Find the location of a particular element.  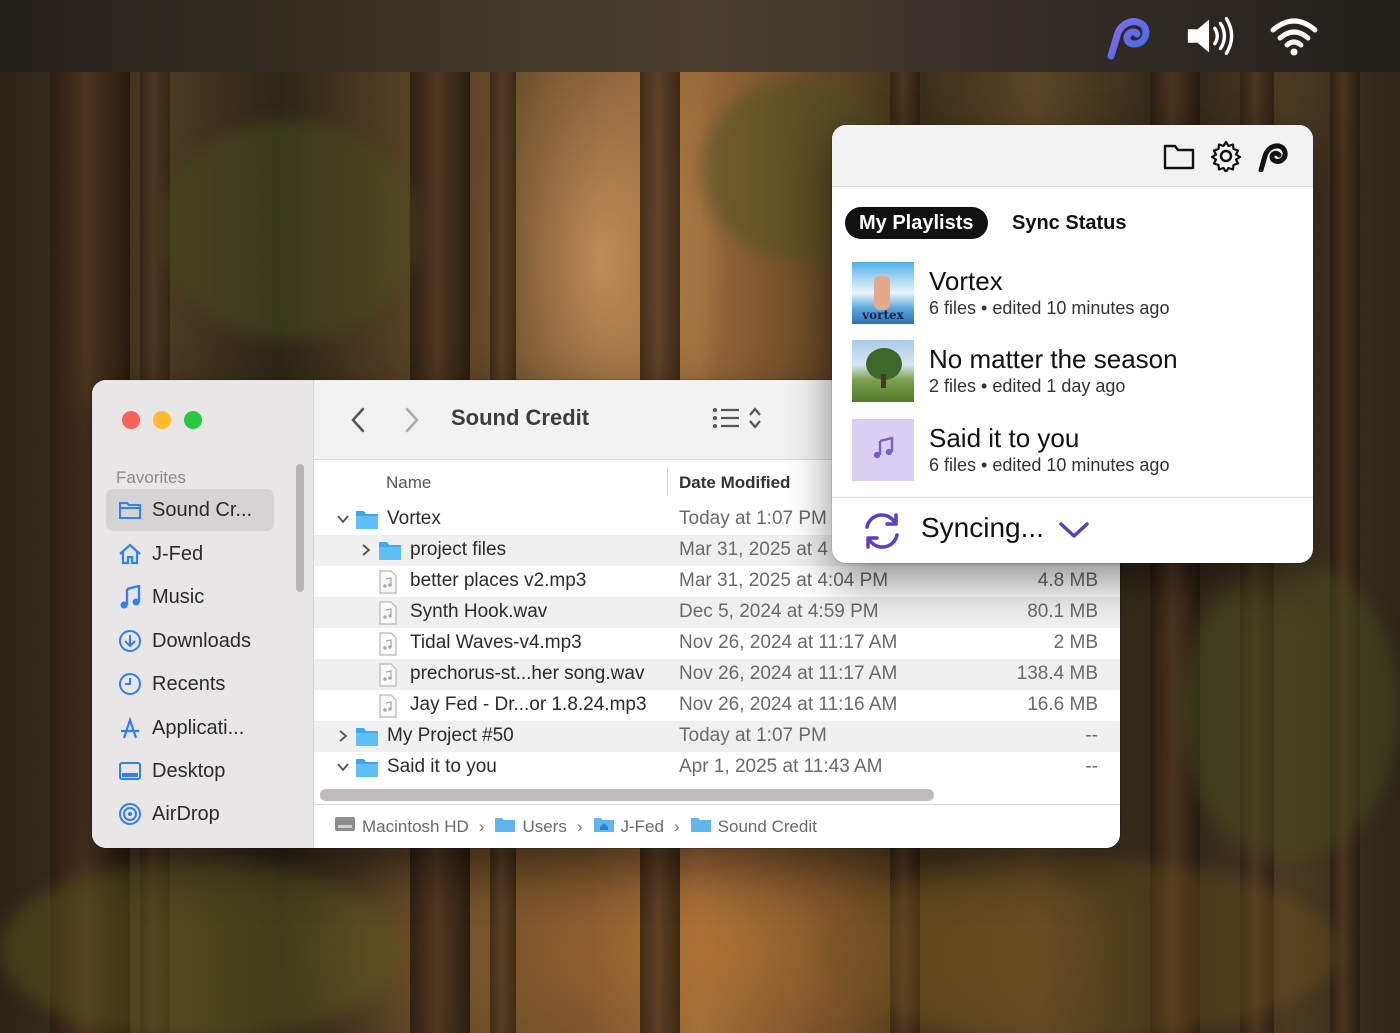

path-item-sound-credit: Sound Credit is located at coordinates (753, 826).